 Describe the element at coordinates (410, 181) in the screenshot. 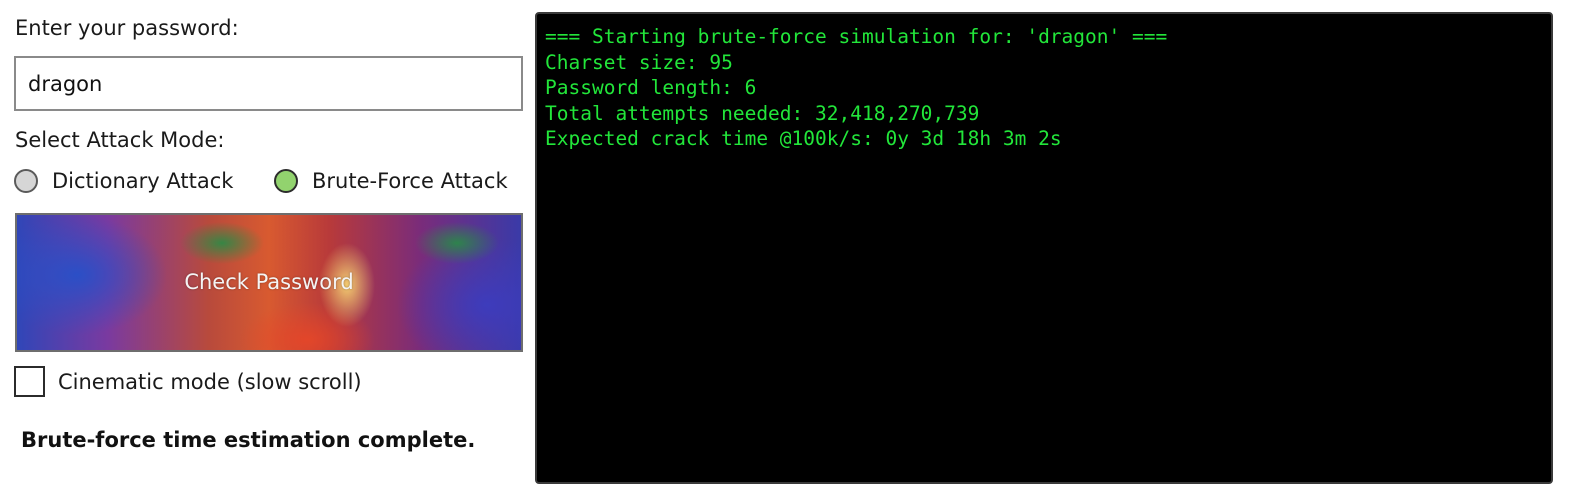

I see `radio-brute-force-label: Brute-Force Attack` at that location.